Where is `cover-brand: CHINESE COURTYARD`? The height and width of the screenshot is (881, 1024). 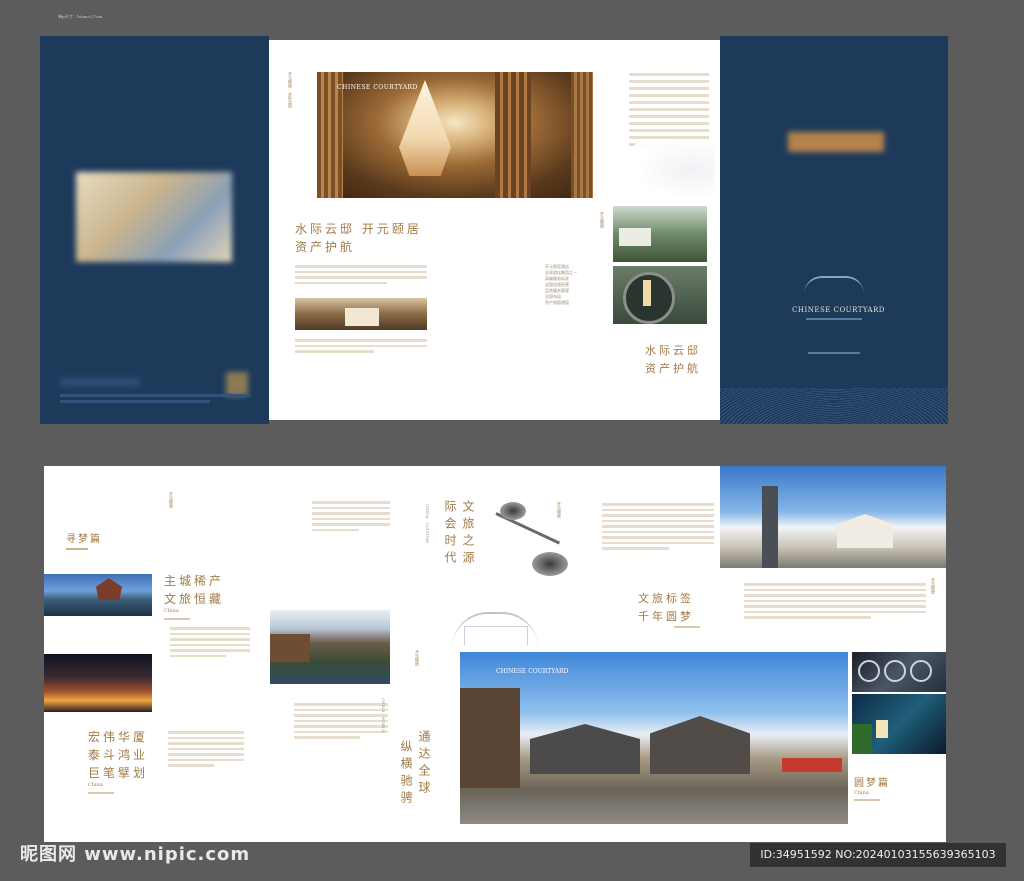 cover-brand: CHINESE COURTYARD is located at coordinates (838, 310).